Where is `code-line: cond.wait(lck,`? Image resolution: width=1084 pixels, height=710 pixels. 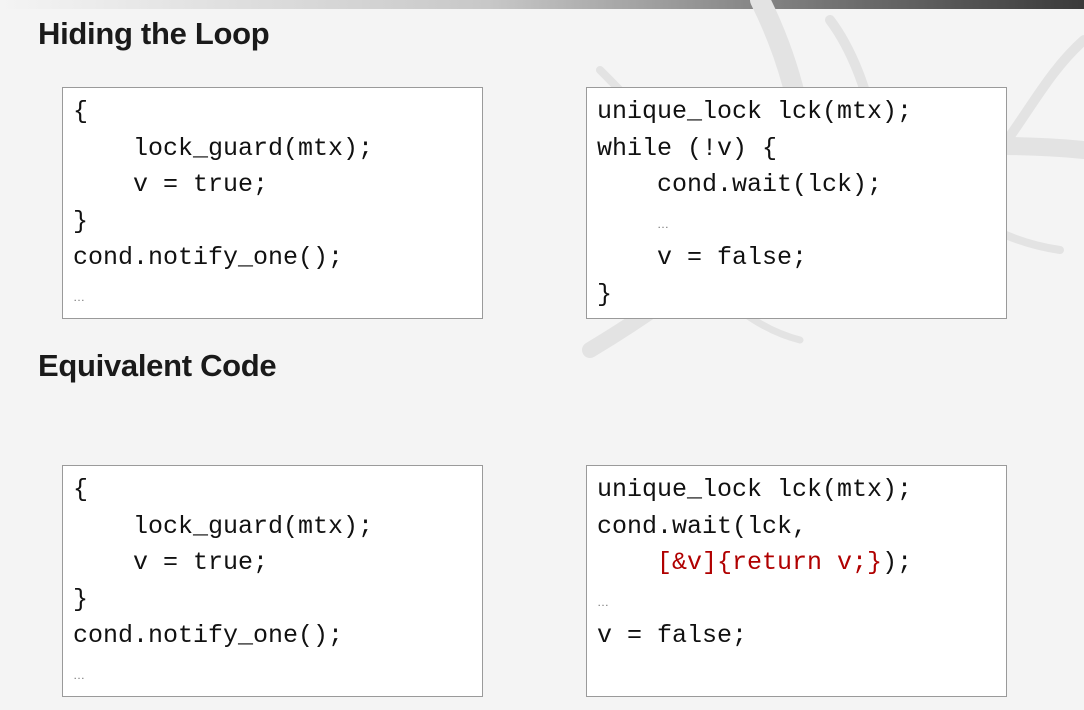 code-line: cond.wait(lck, is located at coordinates (754, 527).